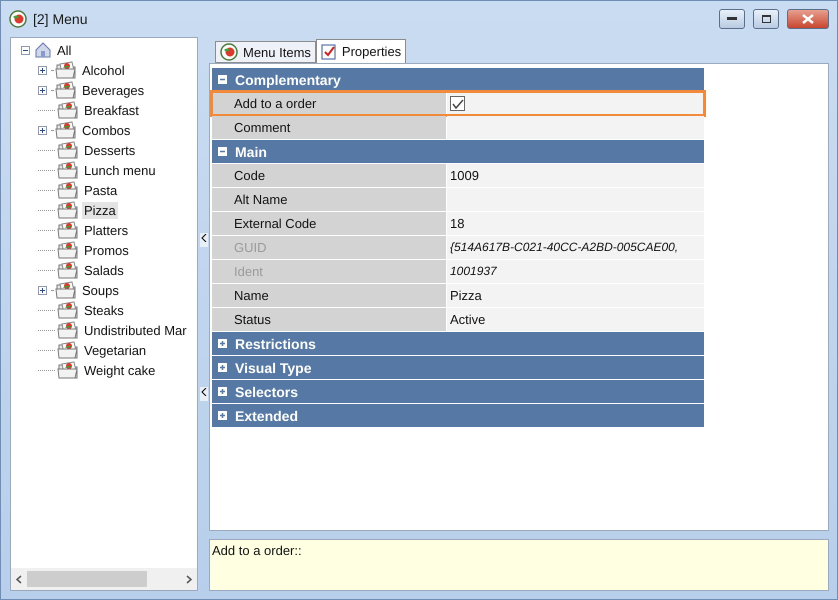  I want to click on property-name: Ident, so click(329, 271).